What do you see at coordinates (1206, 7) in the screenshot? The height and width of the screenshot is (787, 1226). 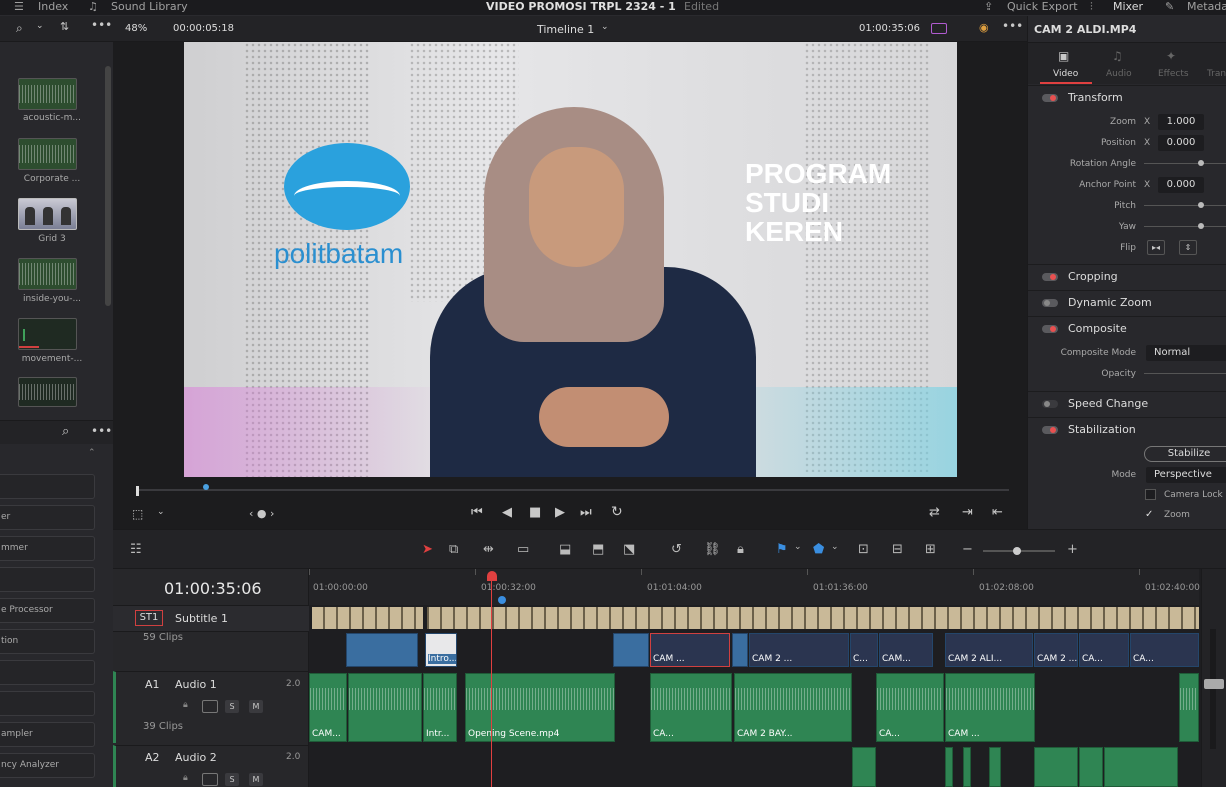 I see `metadata-button: Metadat` at bounding box center [1206, 7].